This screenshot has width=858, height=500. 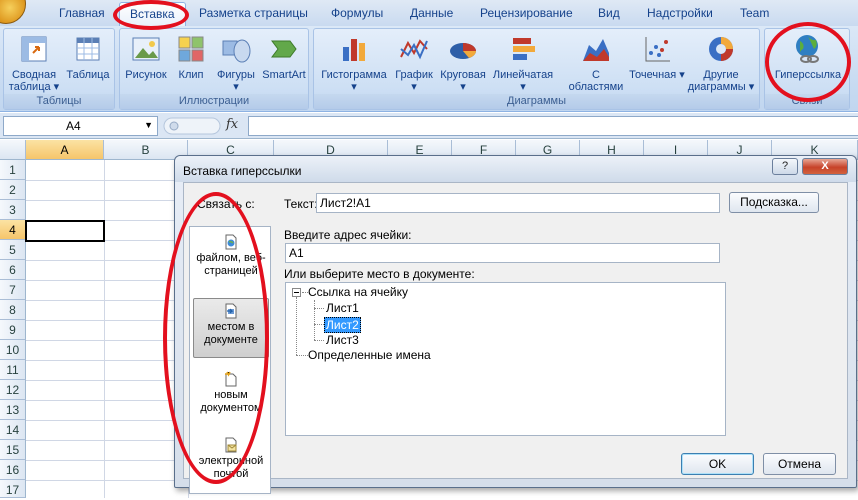 I want to click on tab-formulas: Формулы, so click(x=357, y=13).